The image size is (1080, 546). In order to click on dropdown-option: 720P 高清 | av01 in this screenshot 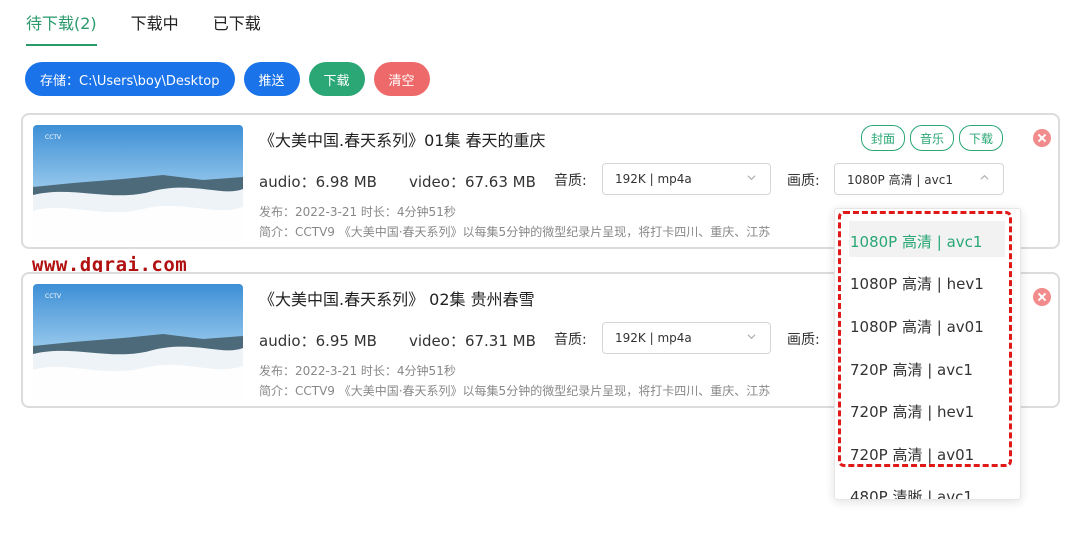, I will do `click(912, 454)`.